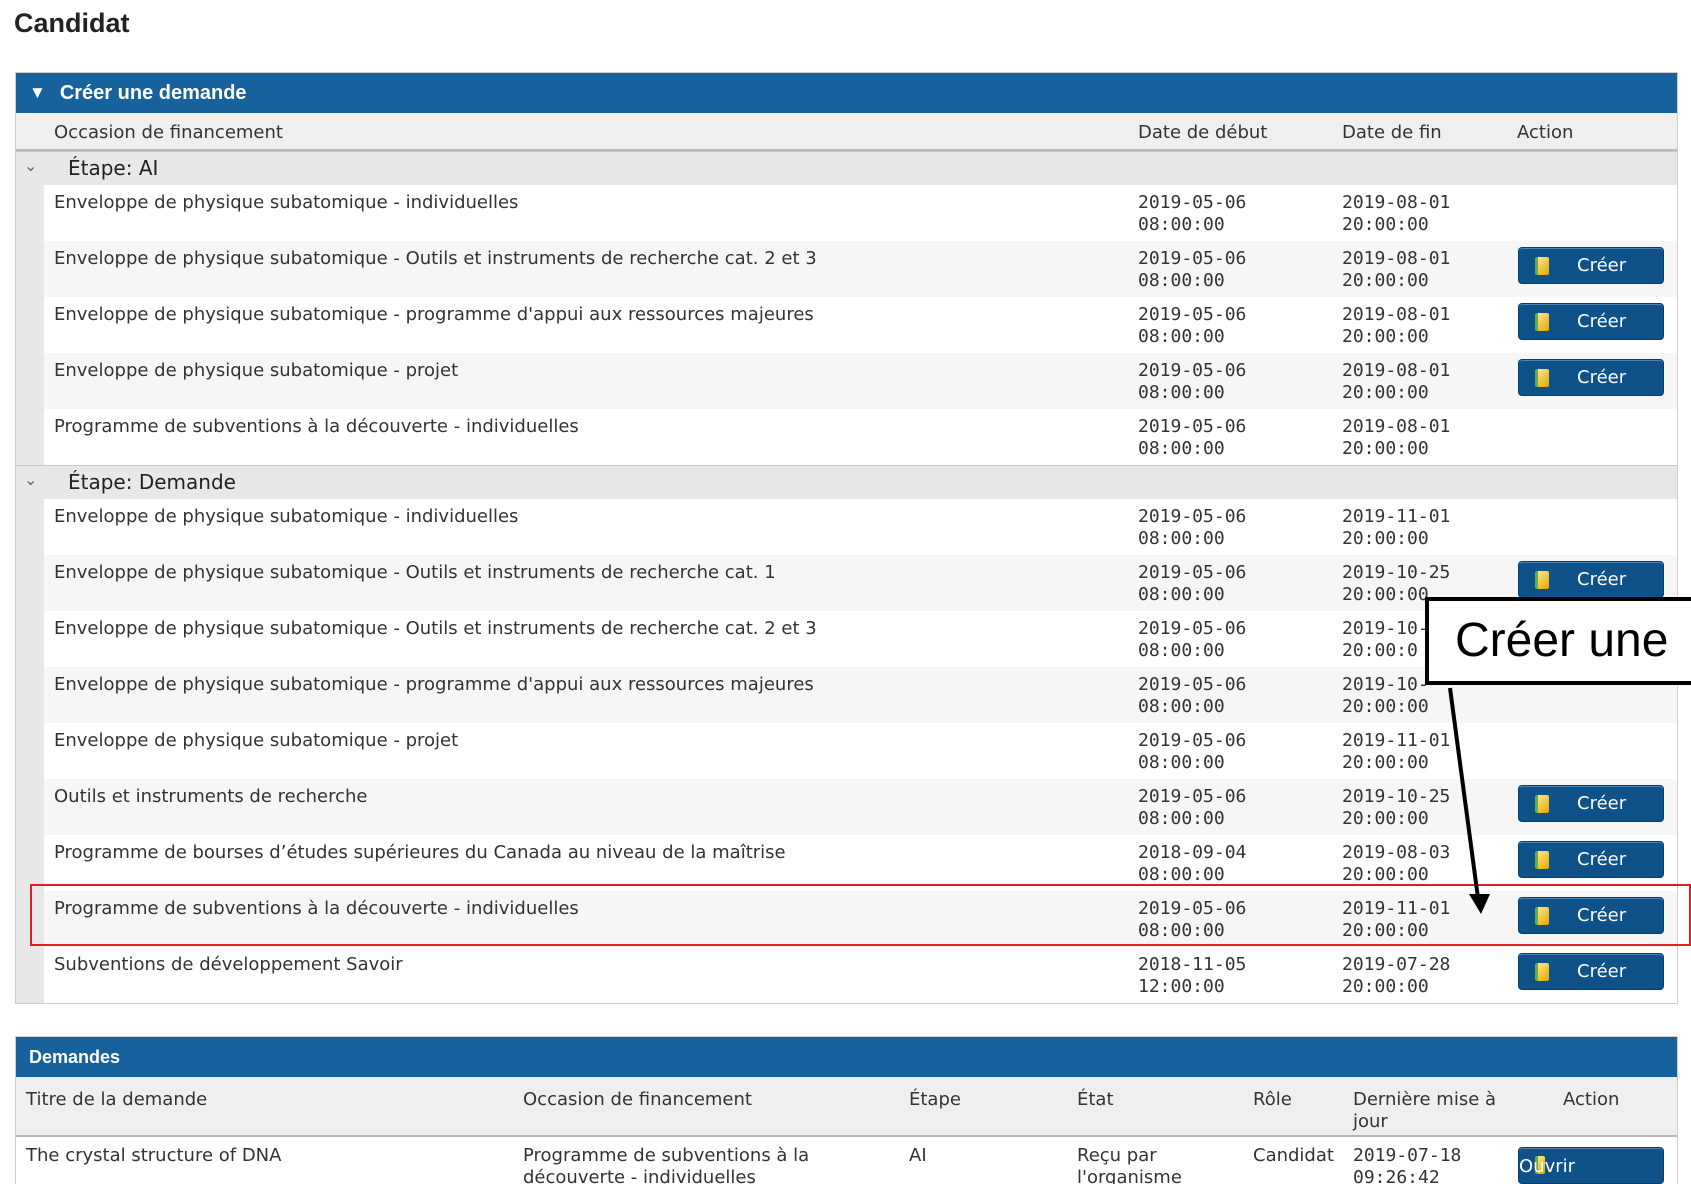 The width and height of the screenshot is (1691, 1184). Describe the element at coordinates (1425, 1110) in the screenshot. I see `col-last-update: Dernière mise à jour` at that location.